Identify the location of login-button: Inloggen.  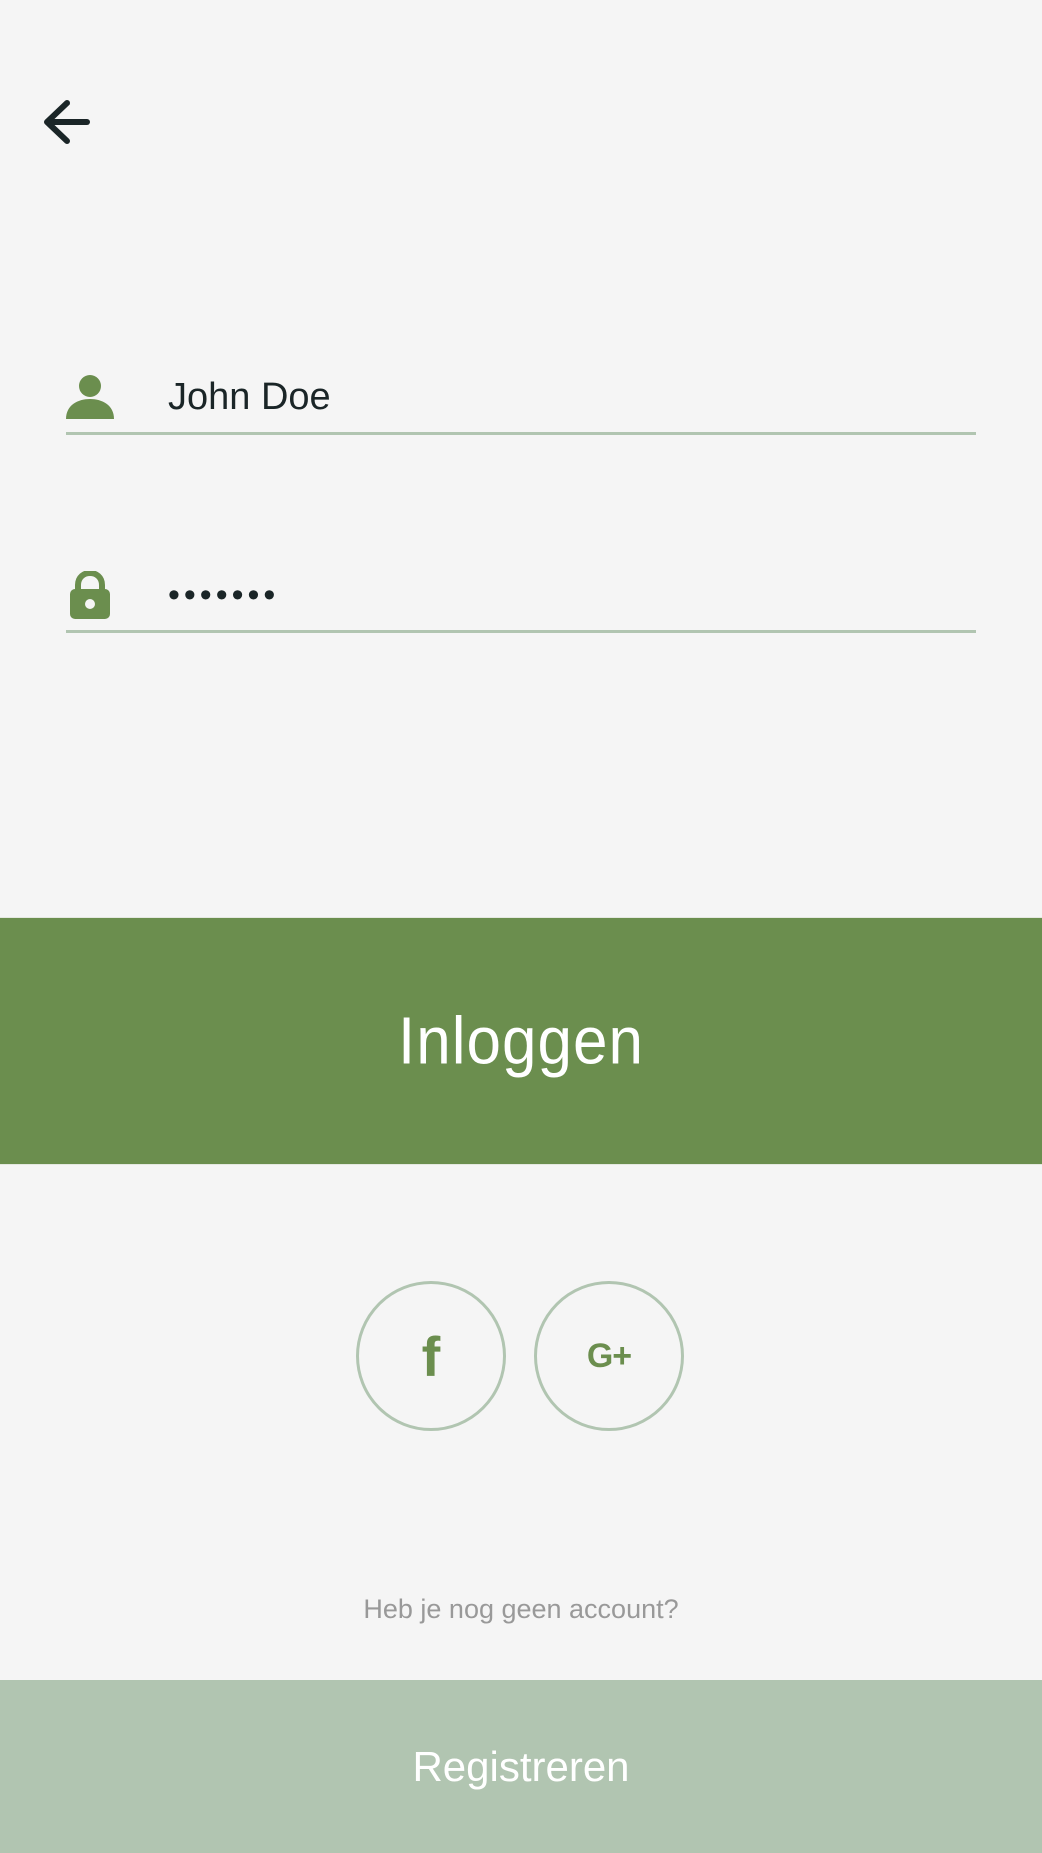
(521, 1041).